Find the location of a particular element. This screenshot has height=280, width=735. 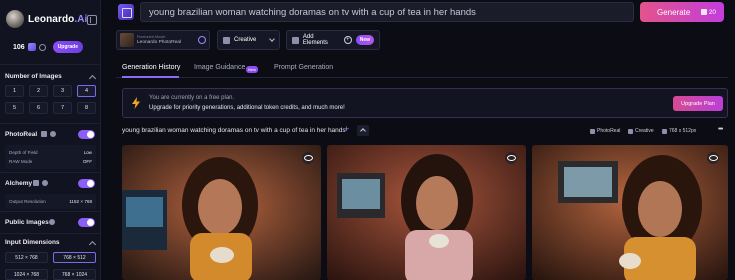

dimension-option: 1024 × 768 is located at coordinates (26, 274).